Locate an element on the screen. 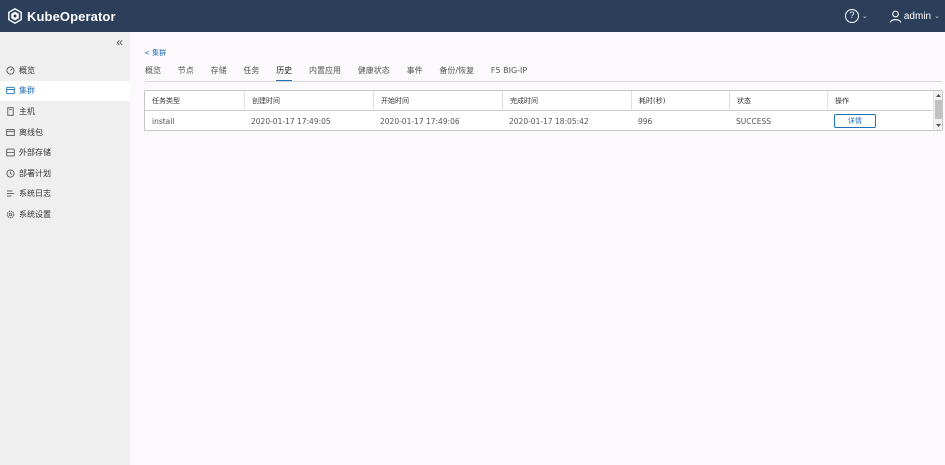 The height and width of the screenshot is (465, 945). clock-icon is located at coordinates (10, 173).